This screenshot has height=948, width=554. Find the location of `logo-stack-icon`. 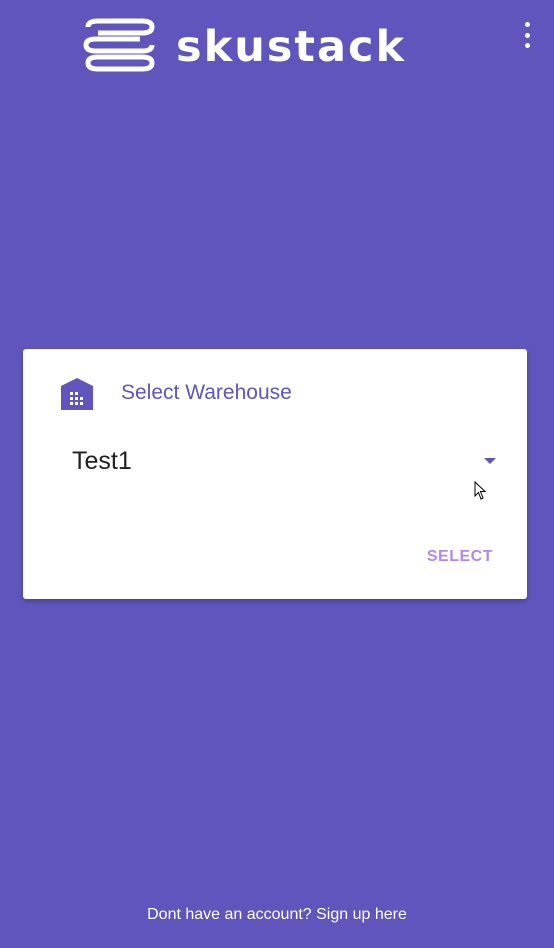

logo-stack-icon is located at coordinates (119, 45).